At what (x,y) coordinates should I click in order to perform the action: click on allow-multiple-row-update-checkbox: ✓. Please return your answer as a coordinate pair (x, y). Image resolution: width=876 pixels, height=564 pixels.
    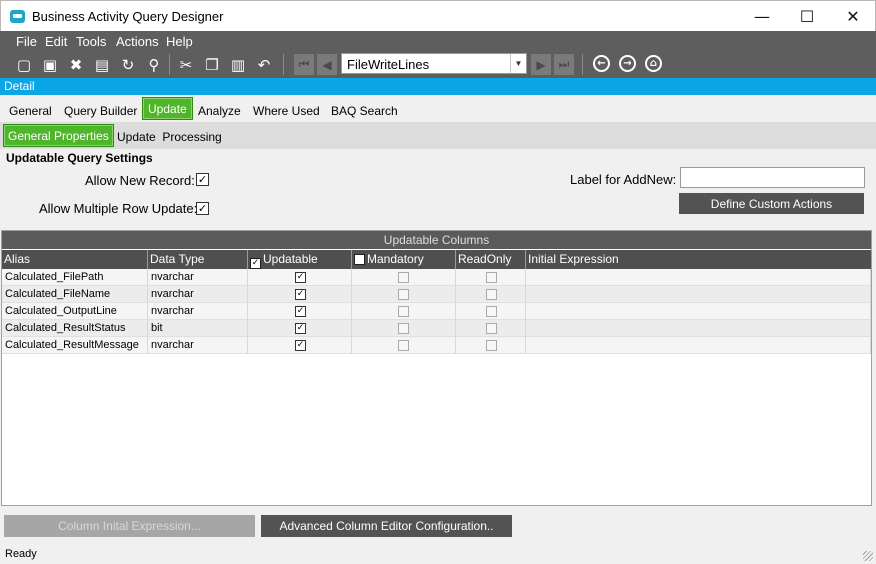
    Looking at the image, I should click on (202, 208).